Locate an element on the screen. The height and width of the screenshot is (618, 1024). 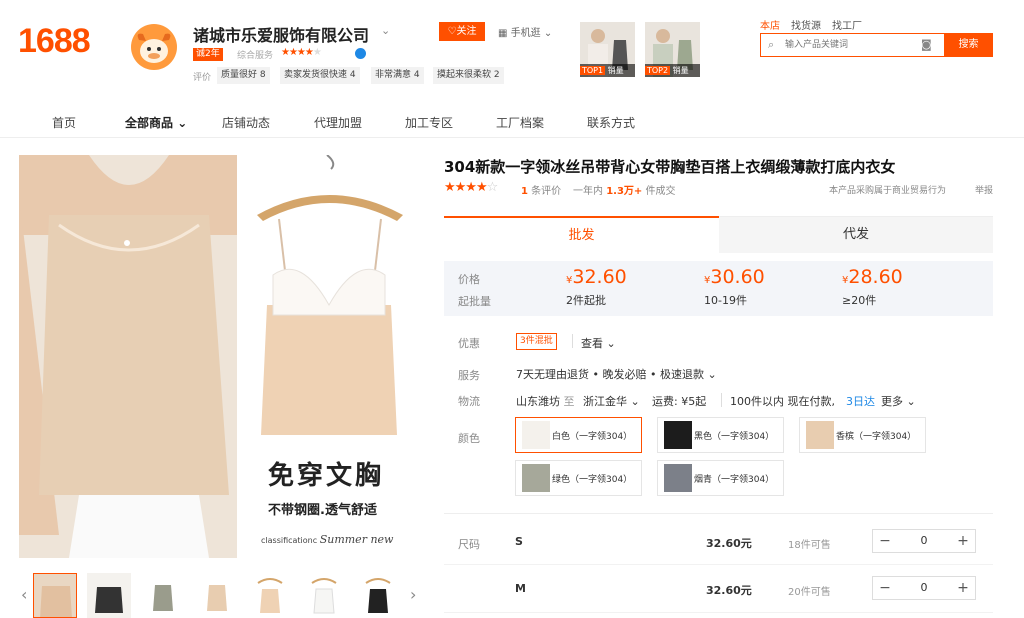
tags-label: 评价 is located at coordinates (202, 78).